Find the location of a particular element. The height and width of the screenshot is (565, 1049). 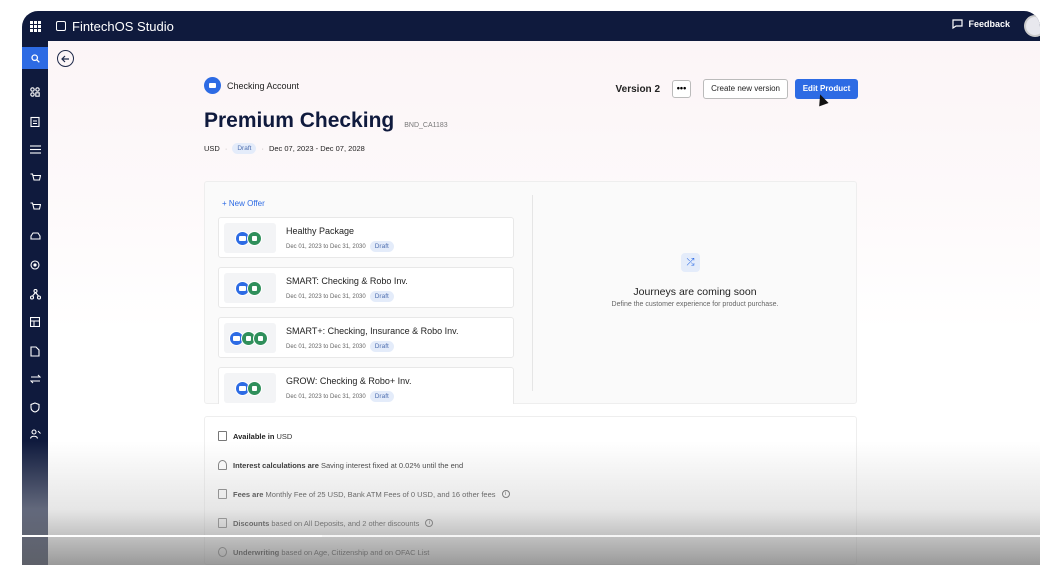

summary-available-label: Available in is located at coordinates (254, 436).